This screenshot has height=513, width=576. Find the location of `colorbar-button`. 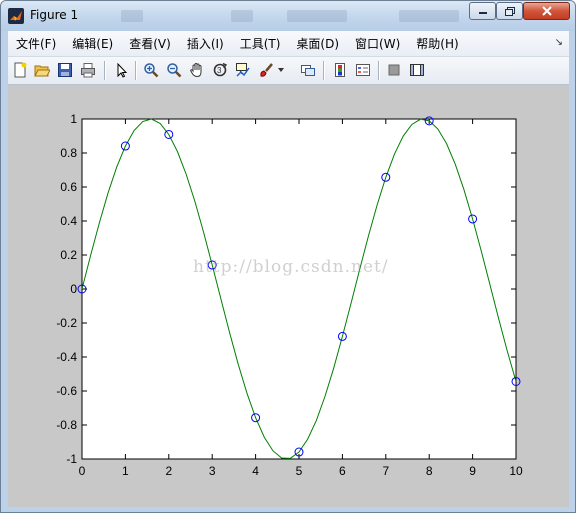

colorbar-button is located at coordinates (340, 70).